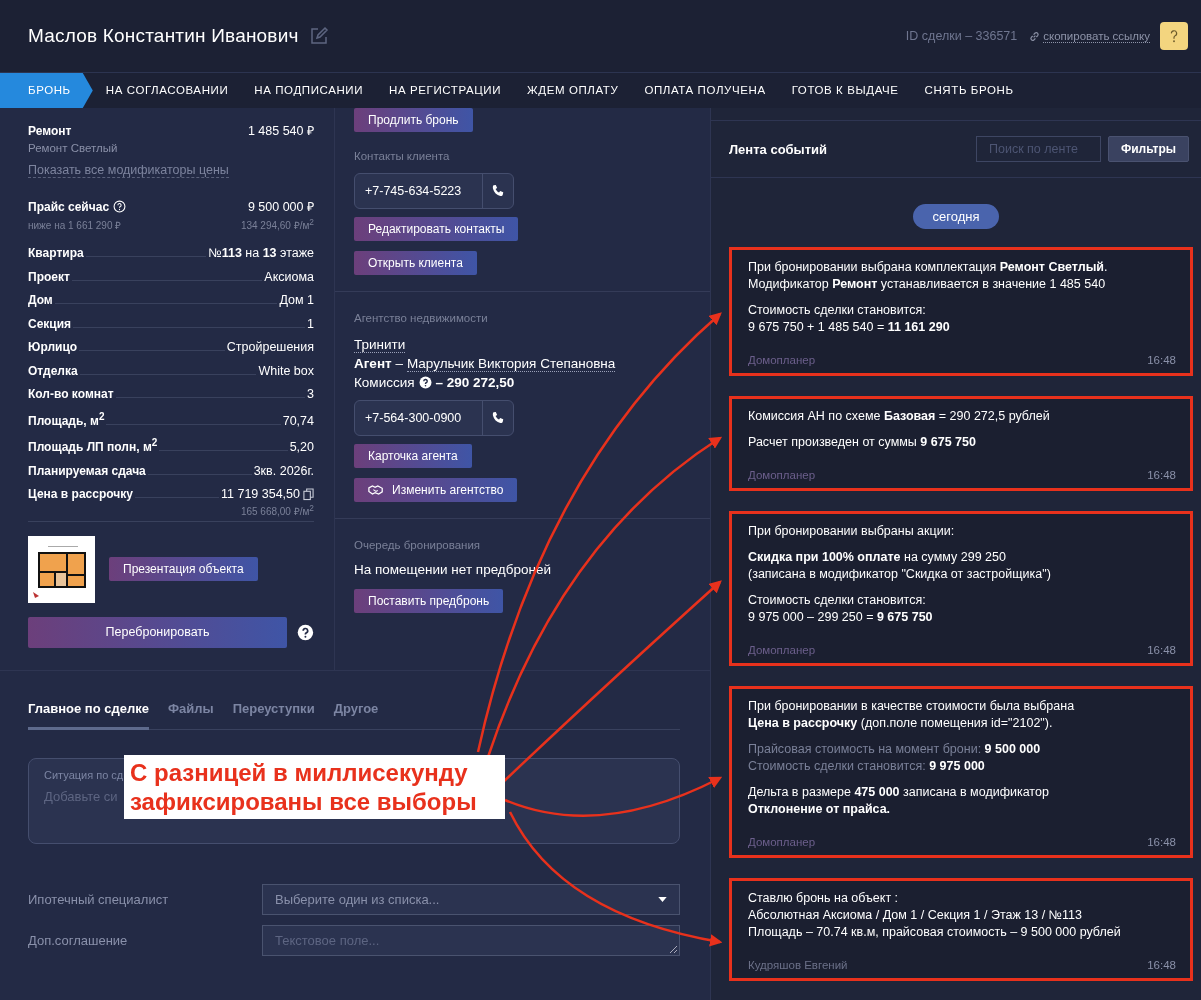 This screenshot has width=1201, height=1000. What do you see at coordinates (40, 300) in the screenshot?
I see `property-label: Дом` at bounding box center [40, 300].